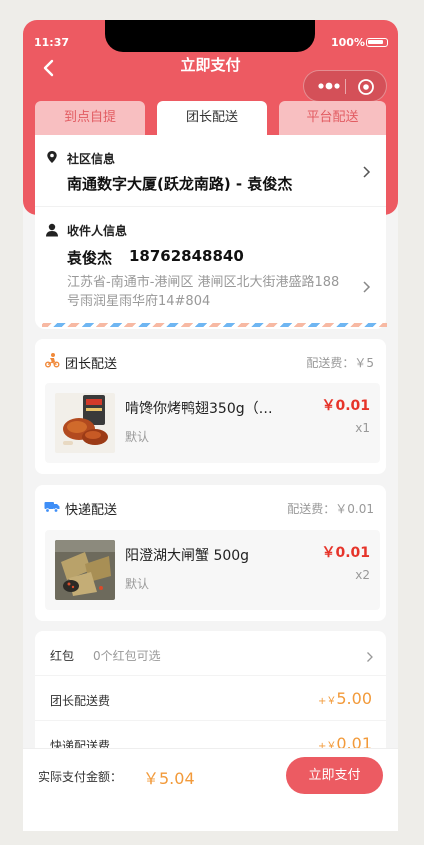 The image size is (424, 845). I want to click on leader-fee-row: 团长配送费 +￥5.00, so click(210, 698).